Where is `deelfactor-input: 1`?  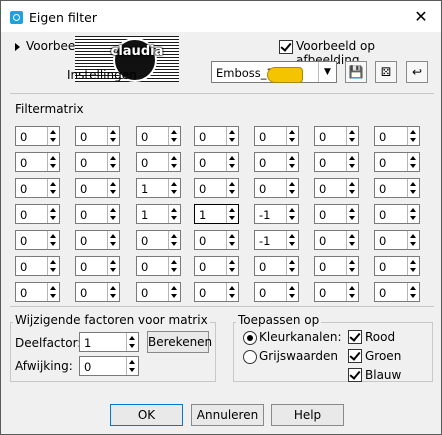 deelfactor-input: 1 is located at coordinates (109, 342).